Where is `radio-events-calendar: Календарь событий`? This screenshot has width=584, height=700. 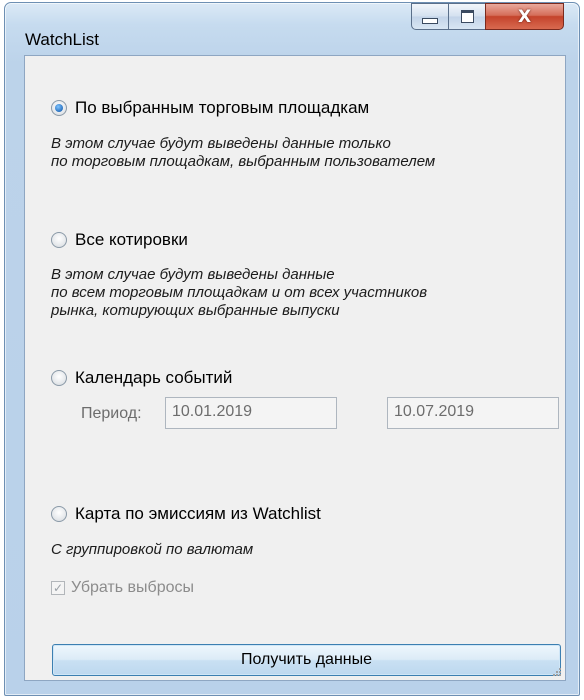 radio-events-calendar: Календарь событий is located at coordinates (141, 378).